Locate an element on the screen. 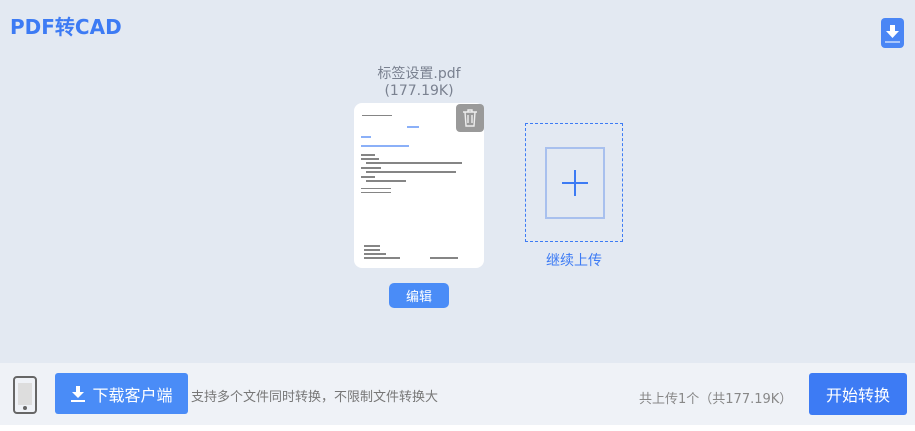 The image size is (915, 431). download-icon-button is located at coordinates (892, 33).